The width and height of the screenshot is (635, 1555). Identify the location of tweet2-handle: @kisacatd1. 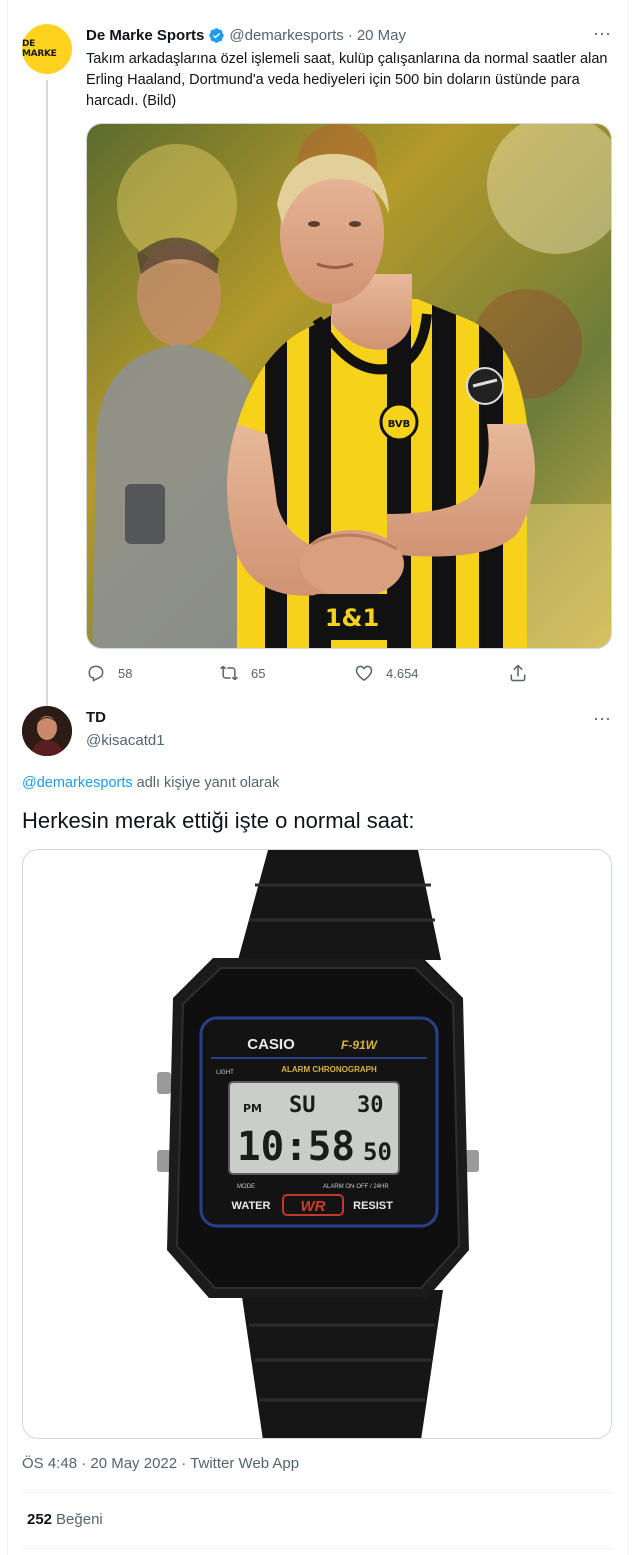
(125, 740).